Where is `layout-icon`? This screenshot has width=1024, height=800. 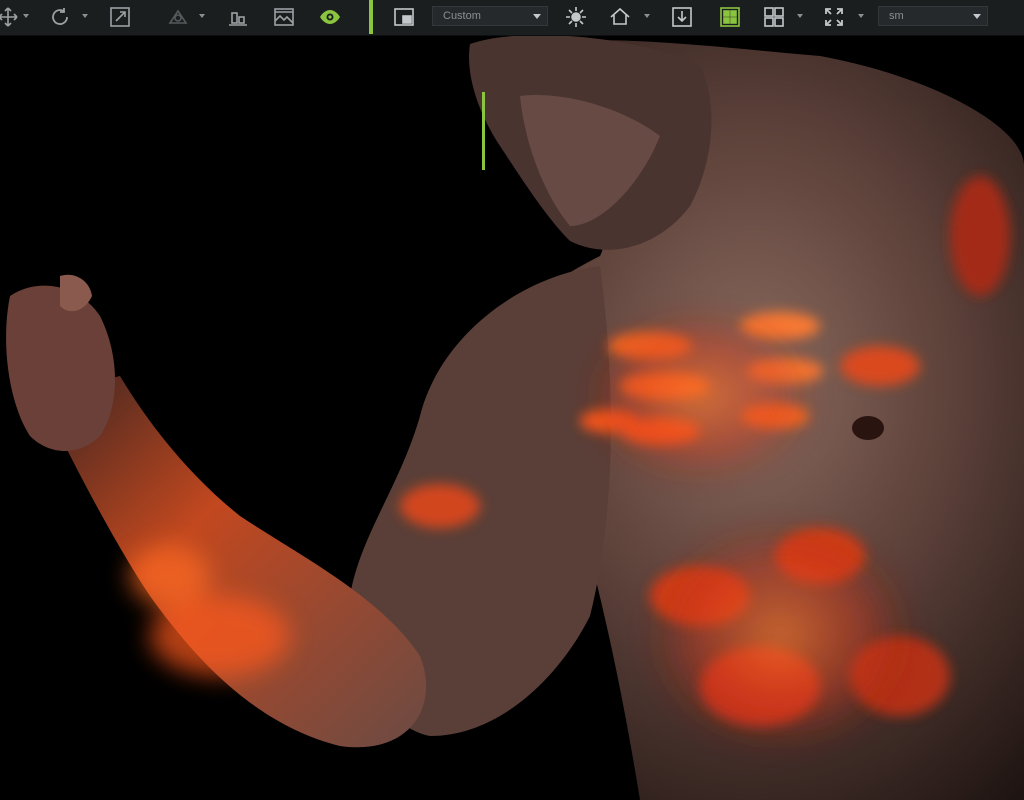
layout-icon is located at coordinates (774, 17).